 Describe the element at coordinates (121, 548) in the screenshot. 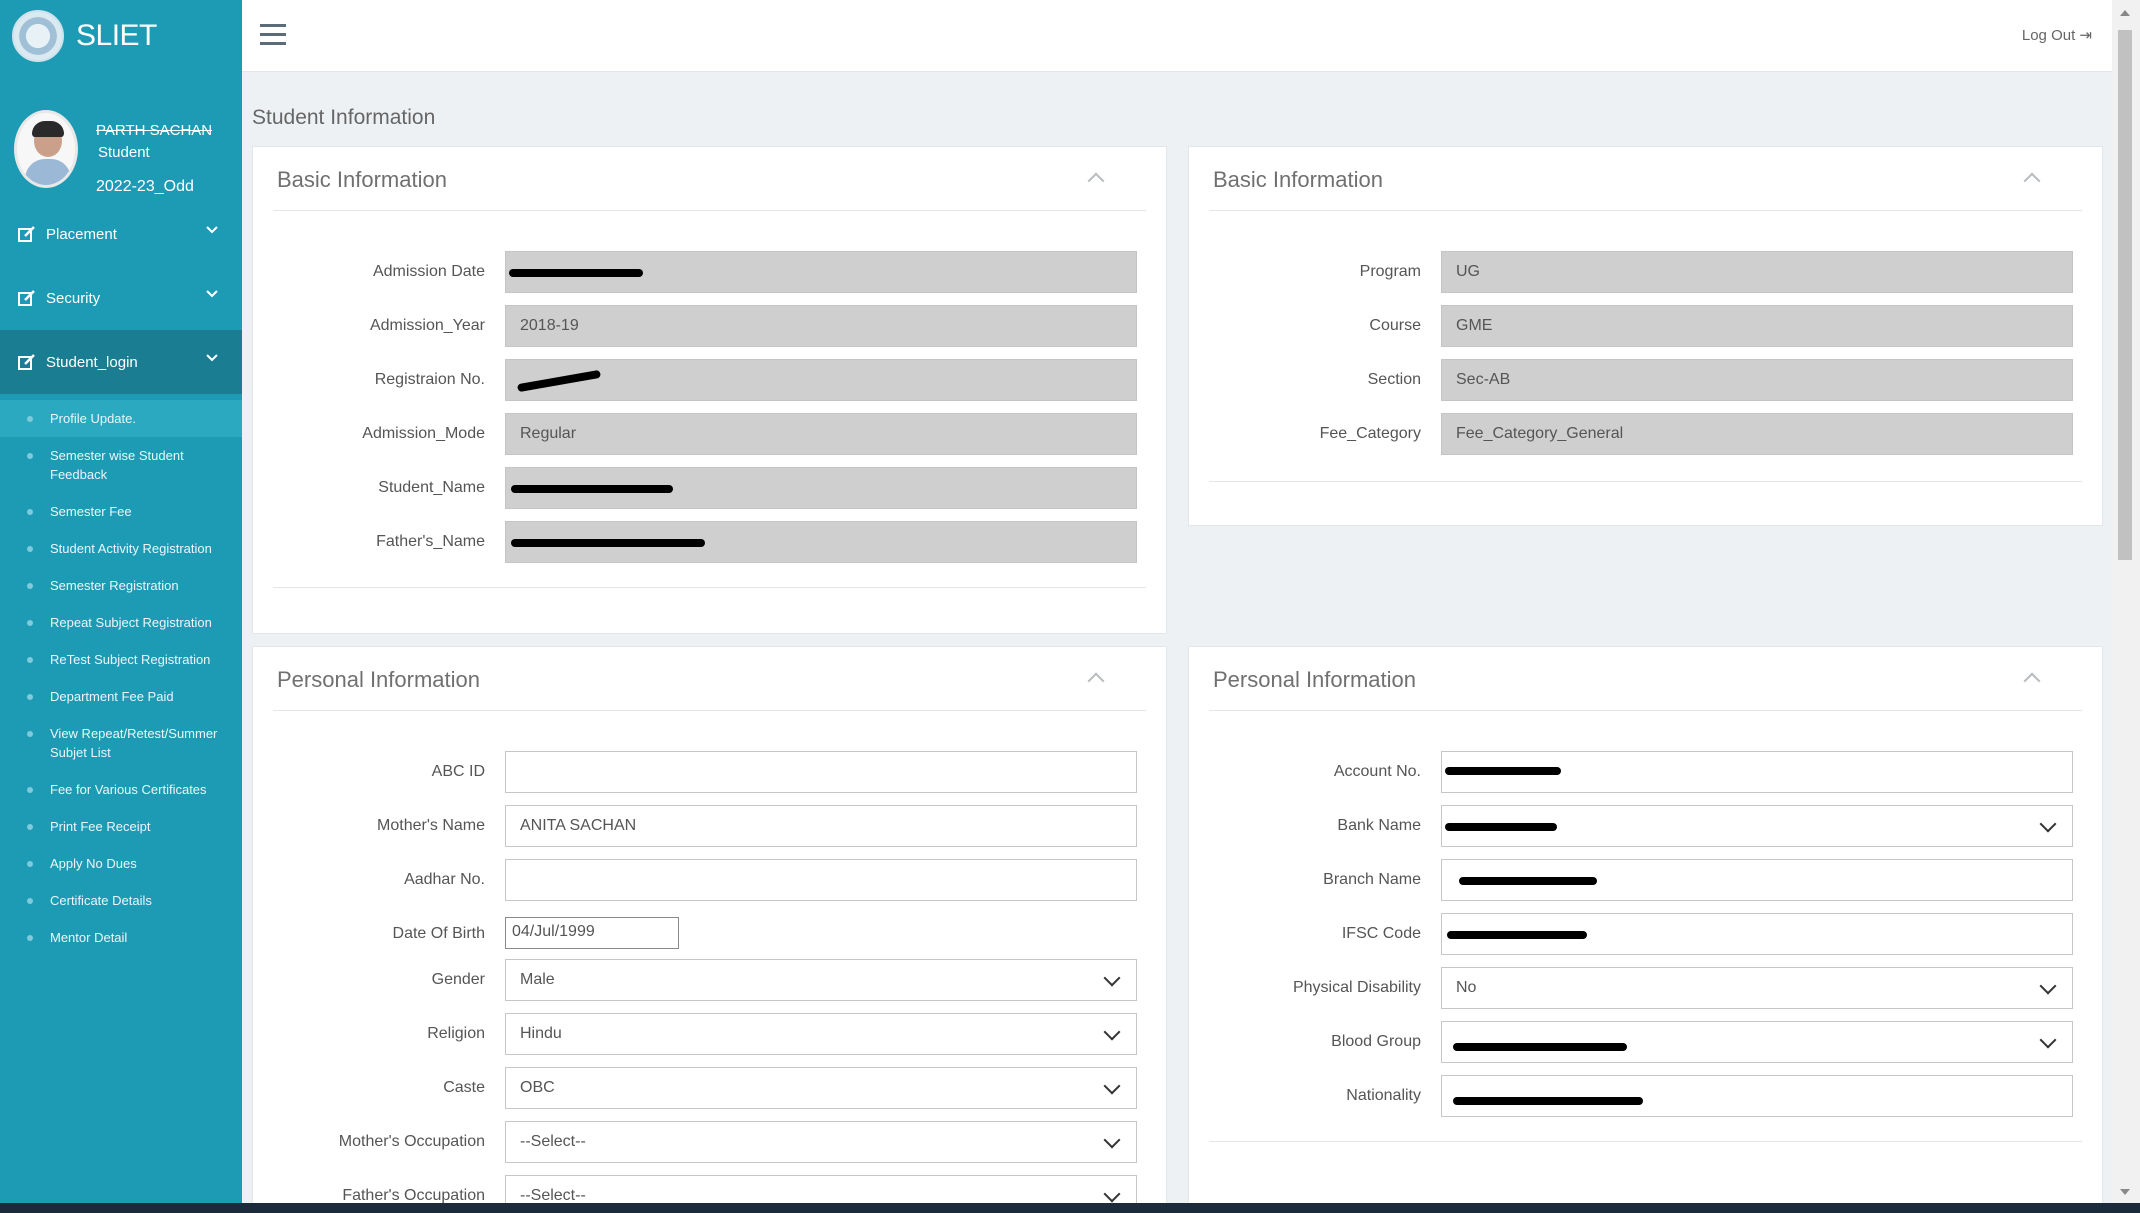

I see `submenu-item: Student Activity Registration` at that location.